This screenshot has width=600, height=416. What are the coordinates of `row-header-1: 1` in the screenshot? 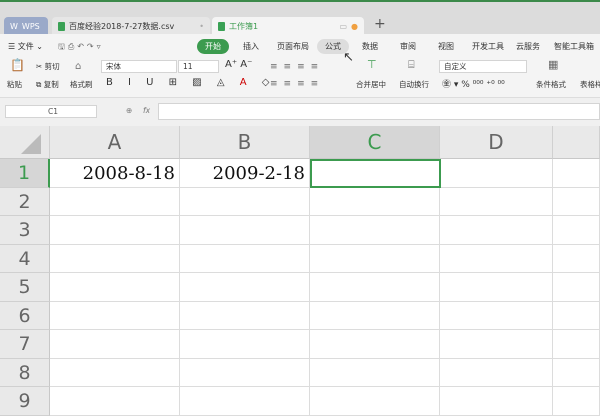 It's located at (25, 173).